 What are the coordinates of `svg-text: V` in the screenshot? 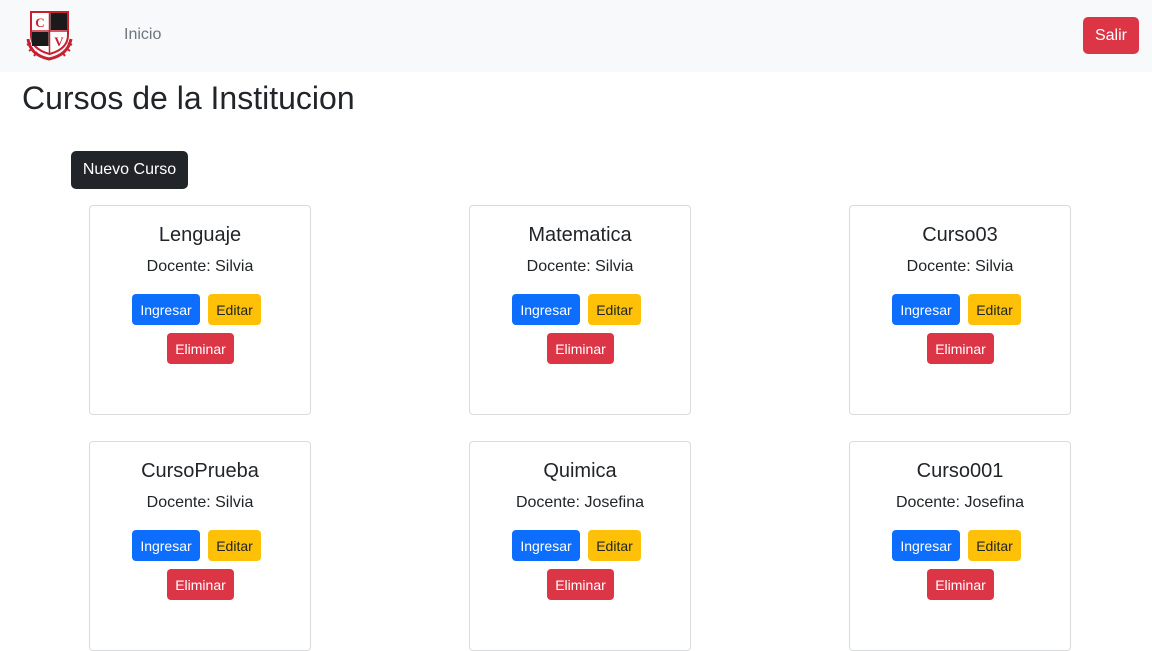 It's located at (59, 41).